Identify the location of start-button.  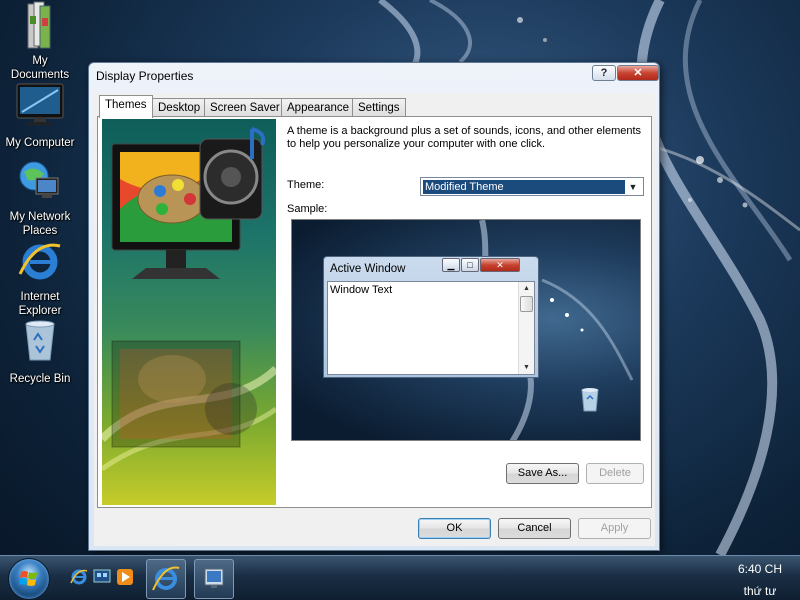
(29, 579).